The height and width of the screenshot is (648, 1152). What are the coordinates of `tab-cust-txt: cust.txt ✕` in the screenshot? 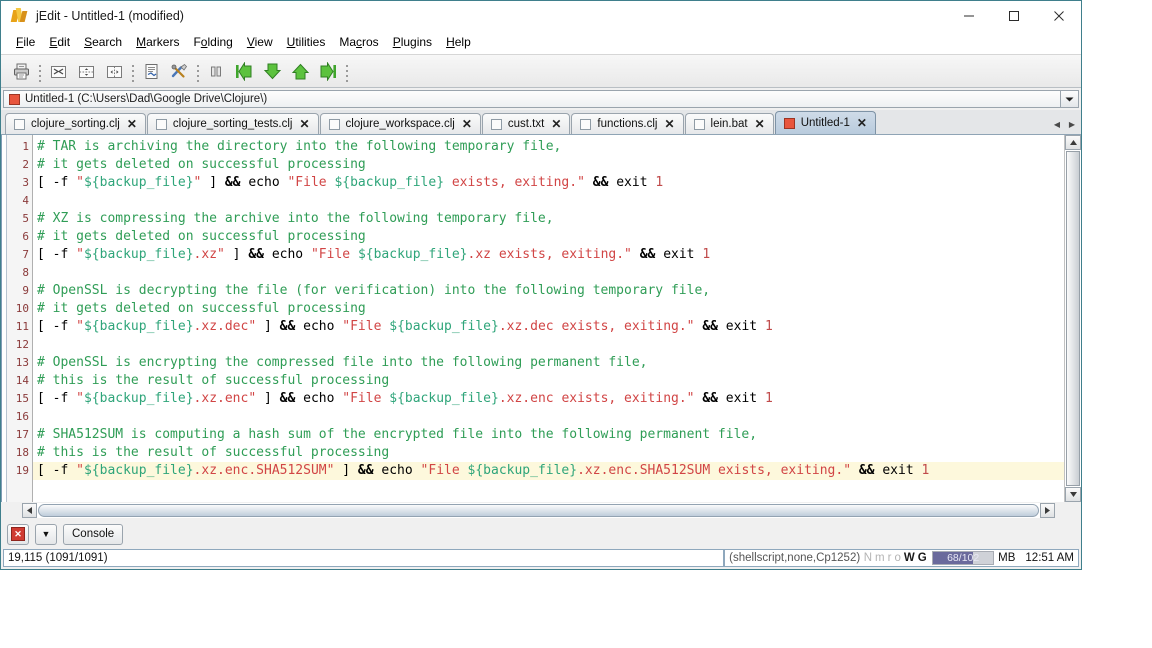 It's located at (526, 123).